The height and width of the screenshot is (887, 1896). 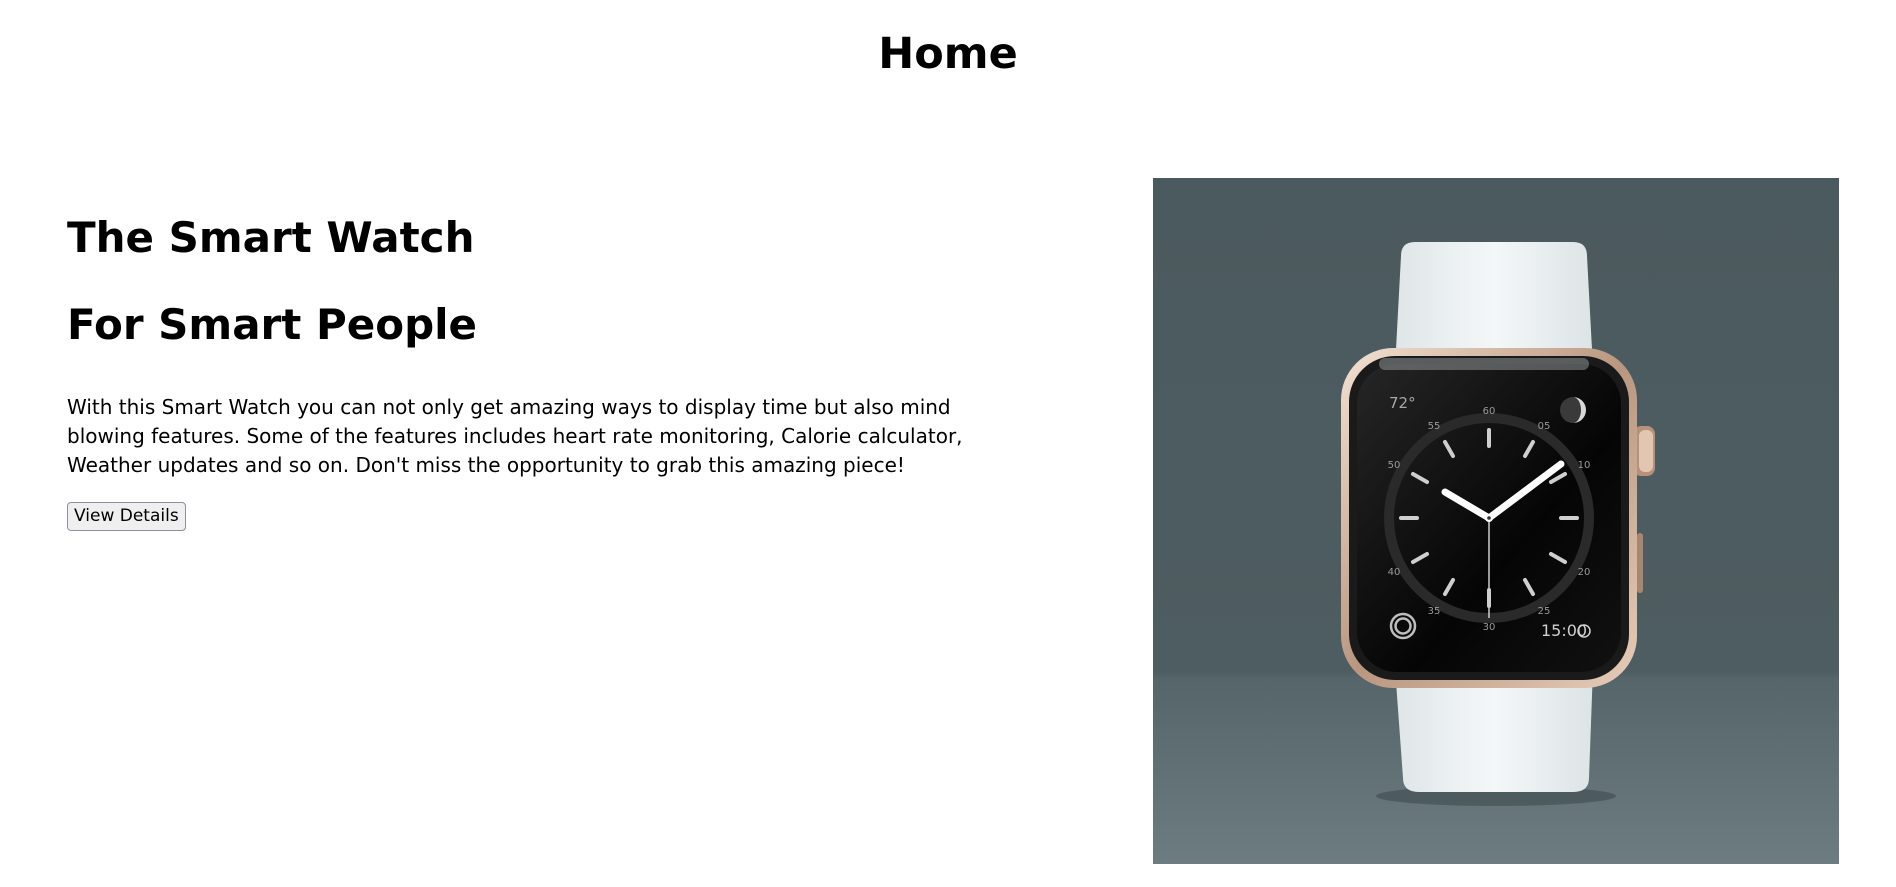 What do you see at coordinates (1584, 572) in the screenshot?
I see `watch-mark-20: 20` at bounding box center [1584, 572].